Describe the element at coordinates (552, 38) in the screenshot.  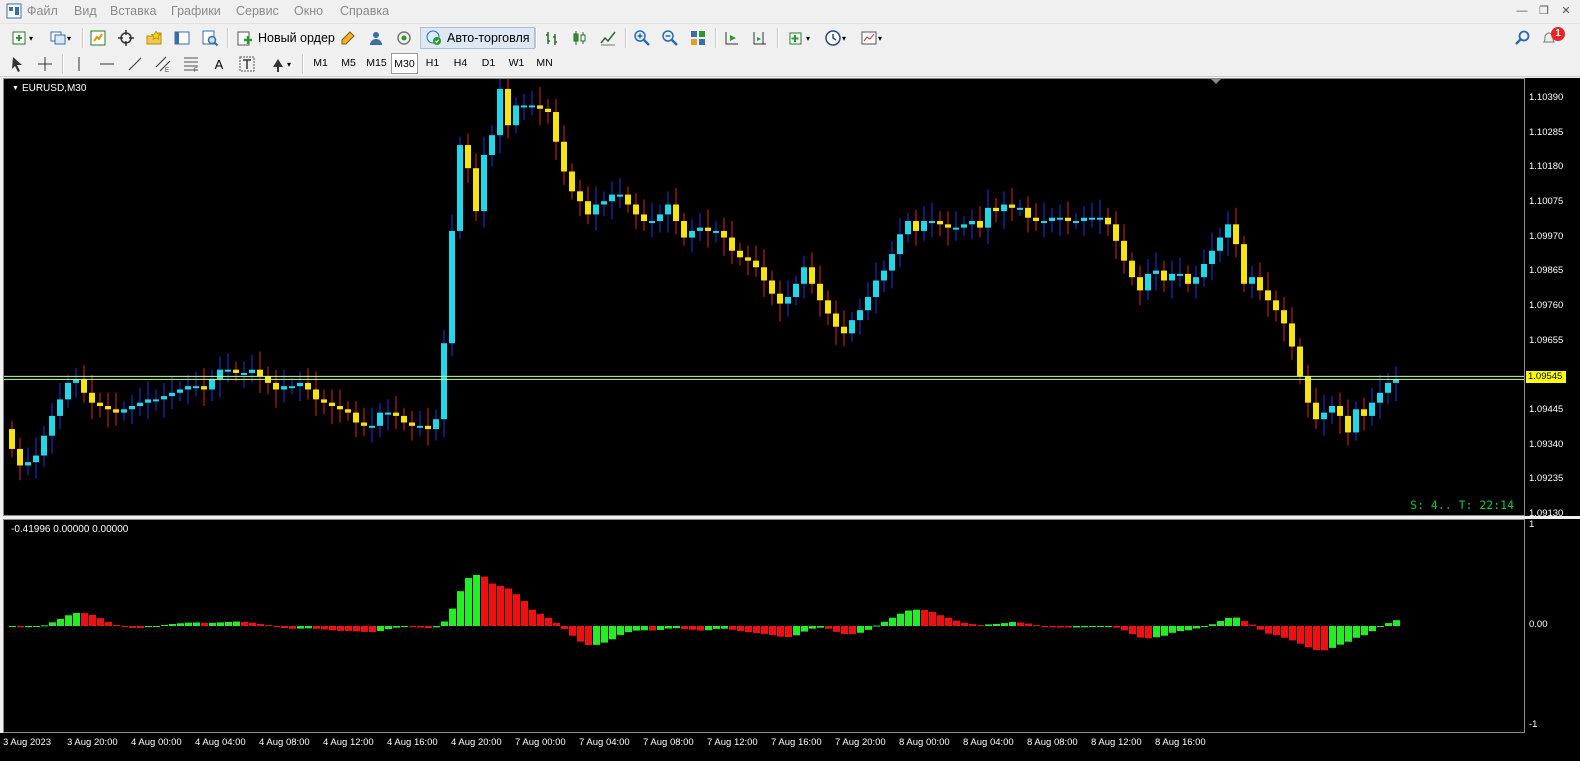
I see `bar-chart-icon` at that location.